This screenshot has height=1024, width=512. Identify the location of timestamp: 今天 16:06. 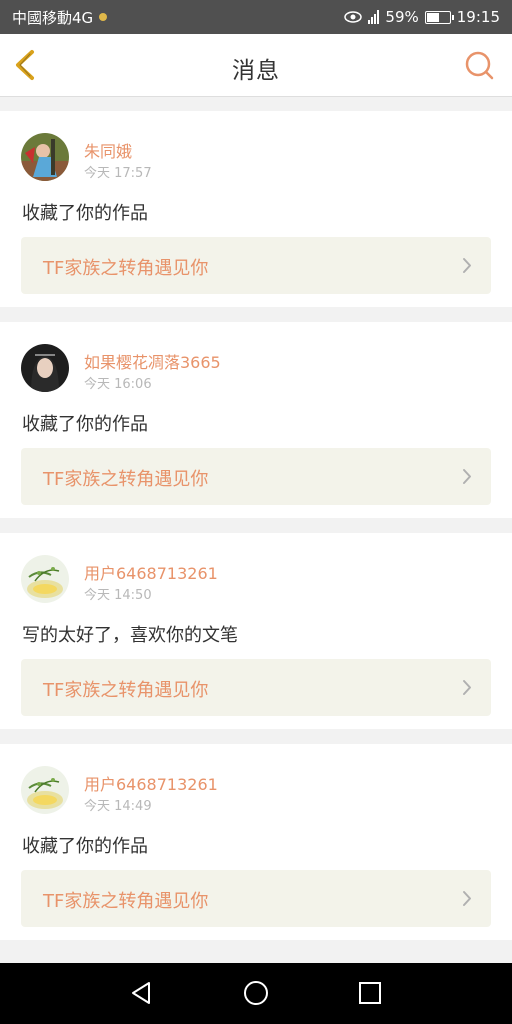
(118, 384).